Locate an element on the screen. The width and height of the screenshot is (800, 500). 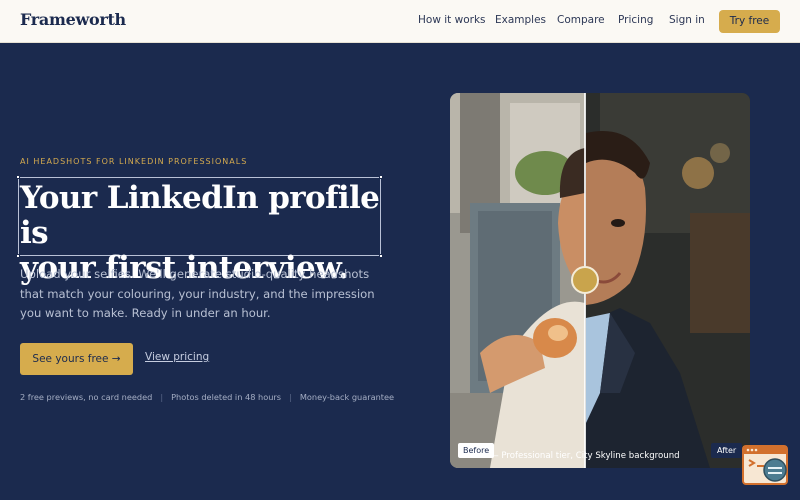
nav-sign-in: Sign in is located at coordinates (687, 20).